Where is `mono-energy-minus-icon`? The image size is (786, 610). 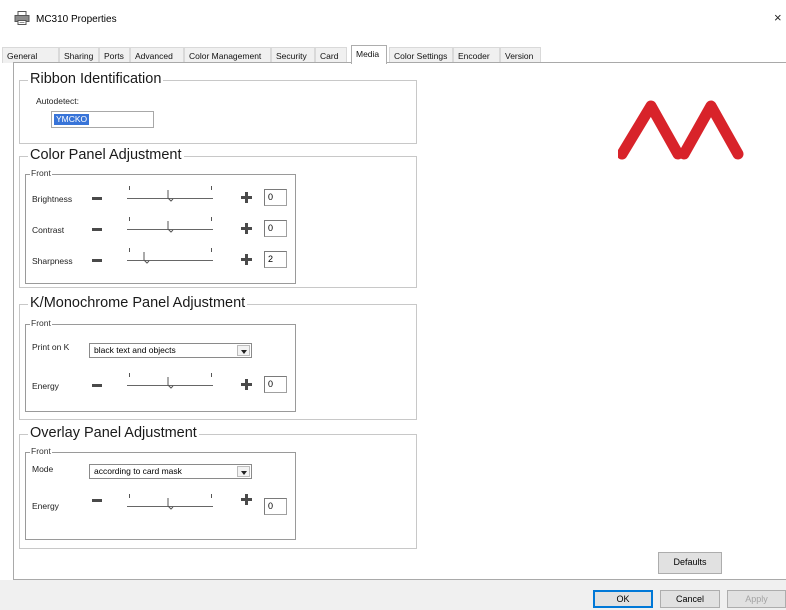
mono-energy-minus-icon is located at coordinates (97, 385).